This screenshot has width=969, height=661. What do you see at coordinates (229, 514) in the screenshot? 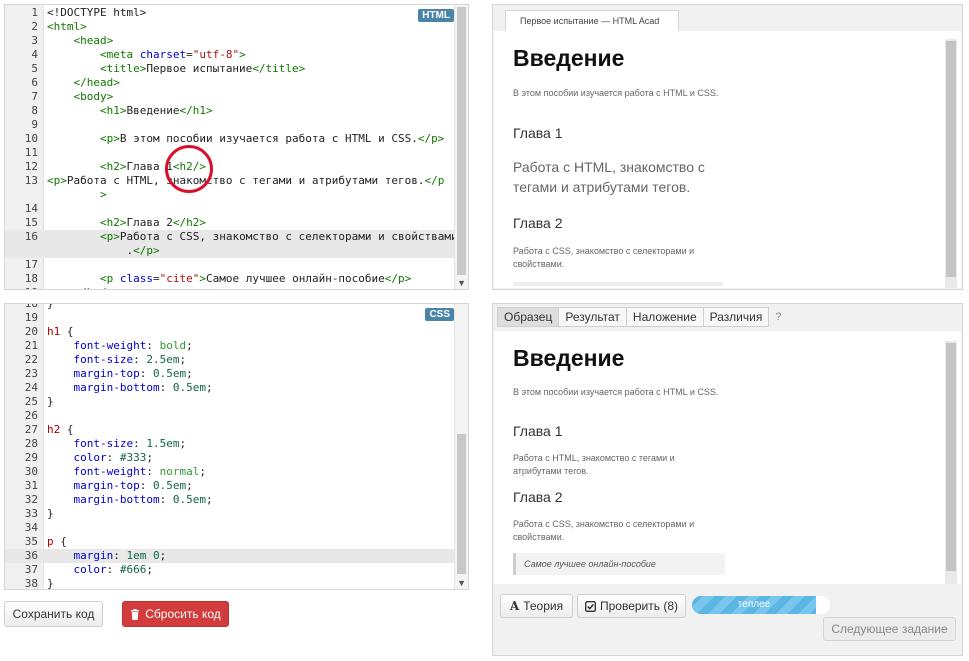
I see `code-line: 33}` at bounding box center [229, 514].